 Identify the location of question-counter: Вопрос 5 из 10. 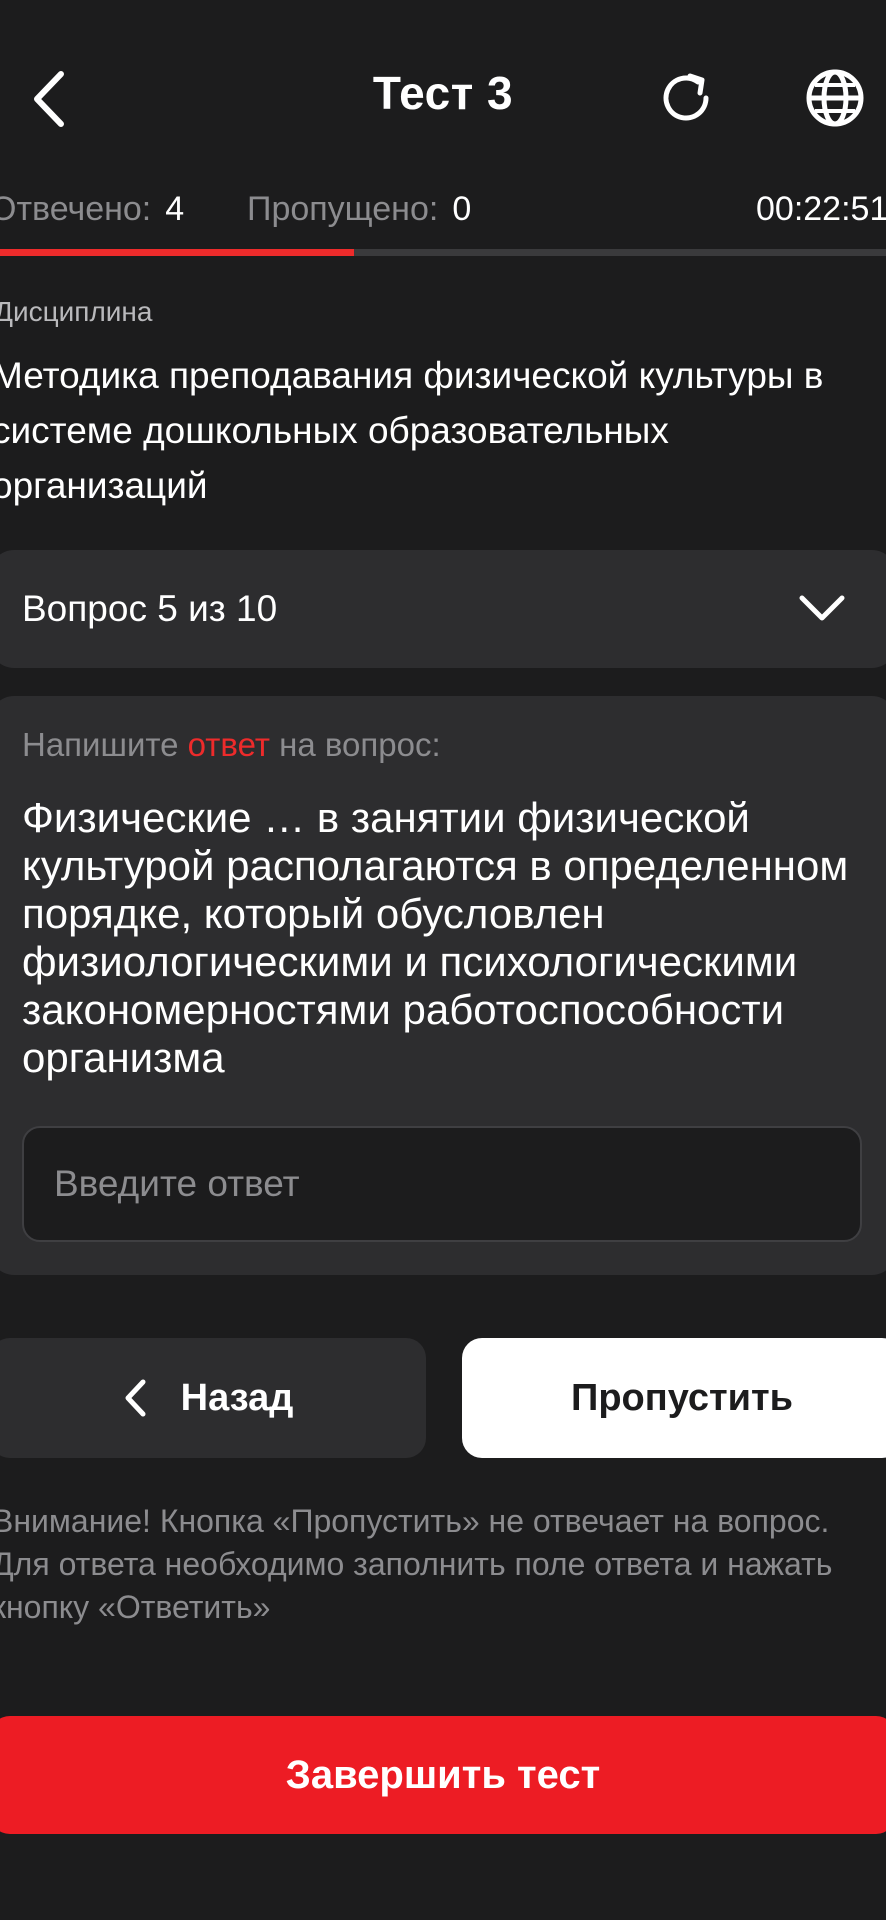
(150, 608).